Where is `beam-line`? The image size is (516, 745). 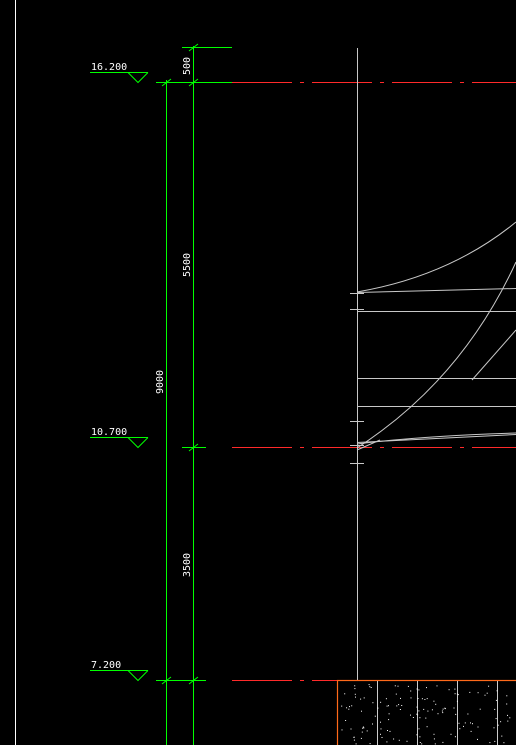 beam-line is located at coordinates (436, 290).